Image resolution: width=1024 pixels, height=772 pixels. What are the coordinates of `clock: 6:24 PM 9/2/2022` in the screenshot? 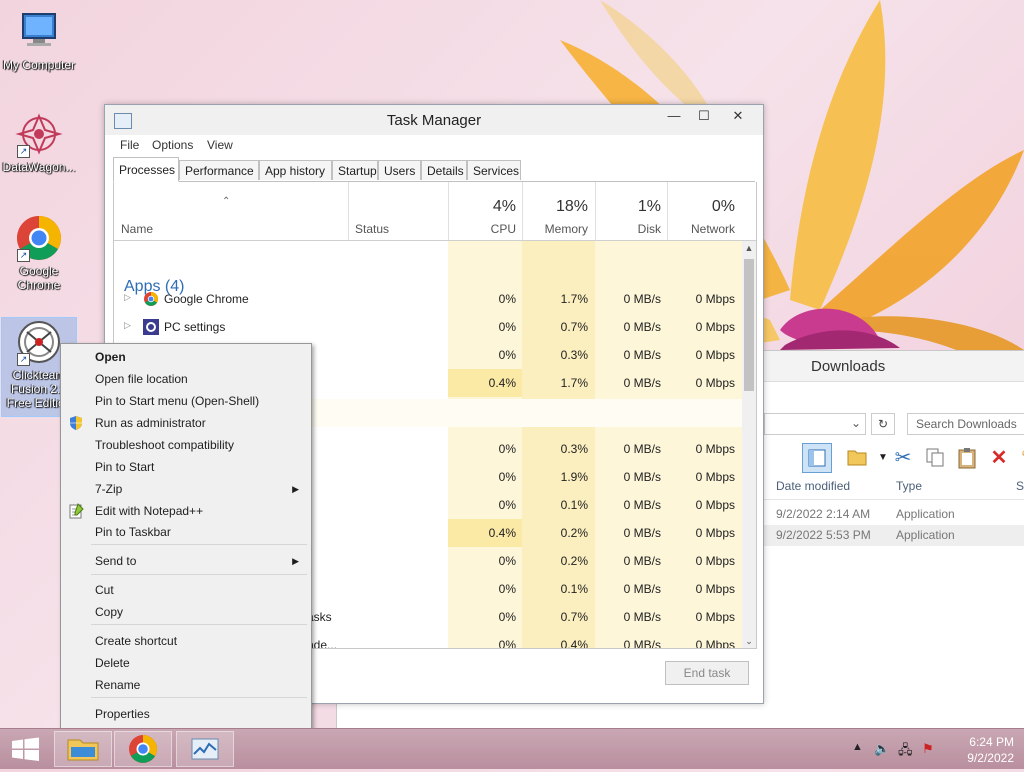 It's located at (979, 750).